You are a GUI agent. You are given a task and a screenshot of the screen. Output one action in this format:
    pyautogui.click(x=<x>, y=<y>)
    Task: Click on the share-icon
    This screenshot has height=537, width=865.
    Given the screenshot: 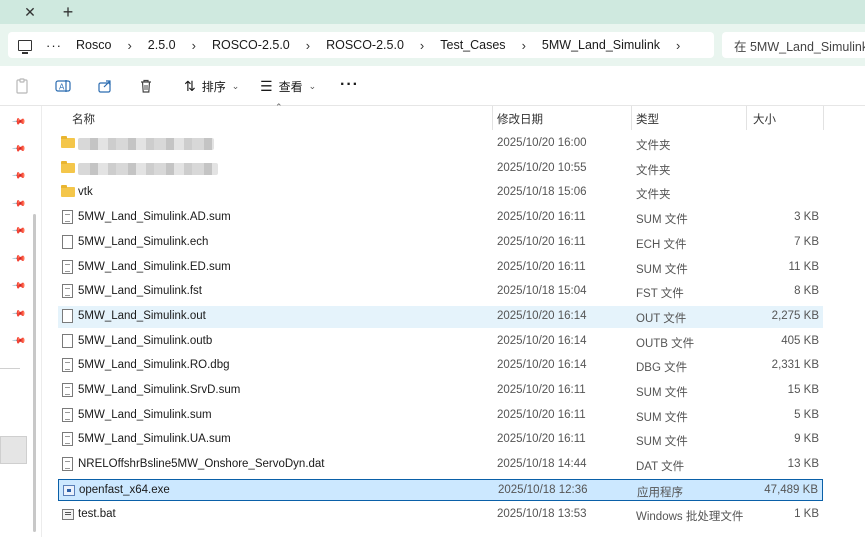 What is the action you would take?
    pyautogui.click(x=105, y=86)
    